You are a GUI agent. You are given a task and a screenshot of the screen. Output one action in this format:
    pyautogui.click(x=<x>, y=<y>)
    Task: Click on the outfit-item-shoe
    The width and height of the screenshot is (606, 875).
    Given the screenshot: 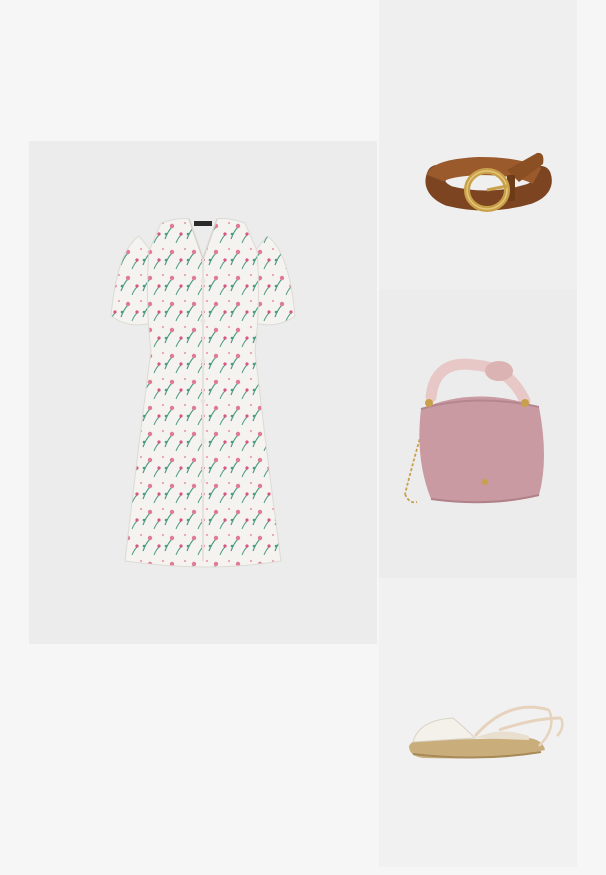 What is the action you would take?
    pyautogui.click(x=478, y=722)
    